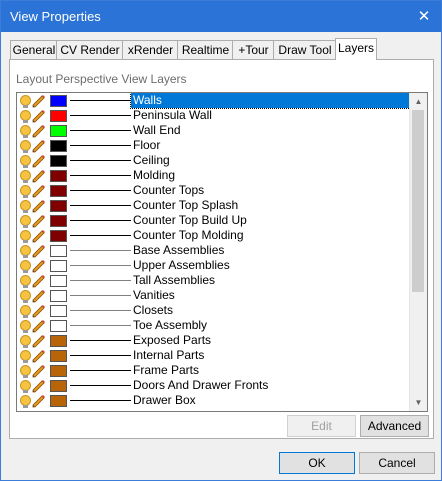  Describe the element at coordinates (418, 101) in the screenshot. I see `chevron-up-icon: ▲` at that location.